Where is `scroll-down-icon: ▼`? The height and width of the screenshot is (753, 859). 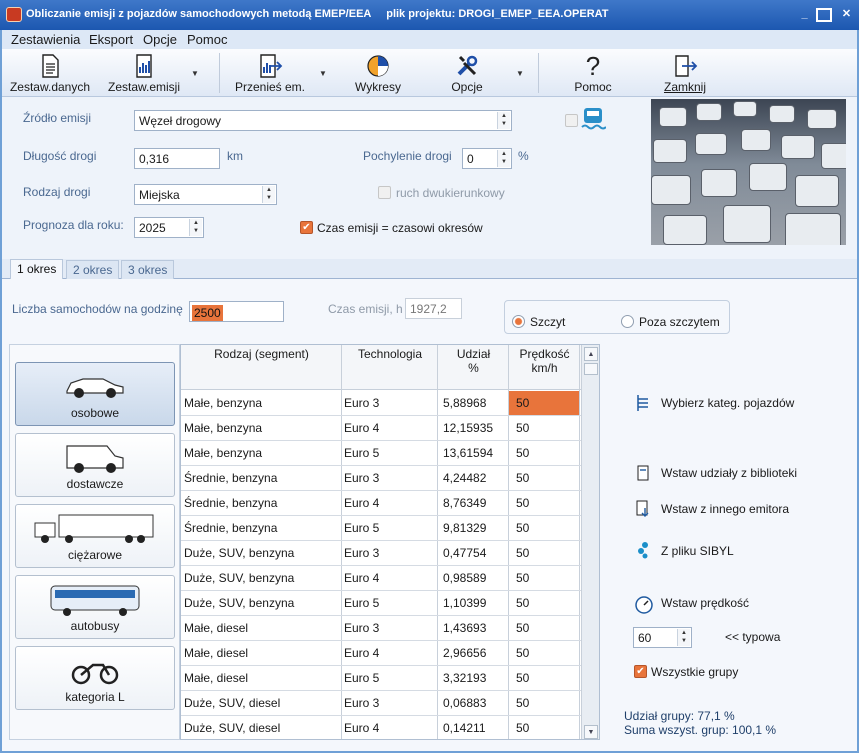 scroll-down-icon: ▼ is located at coordinates (591, 732).